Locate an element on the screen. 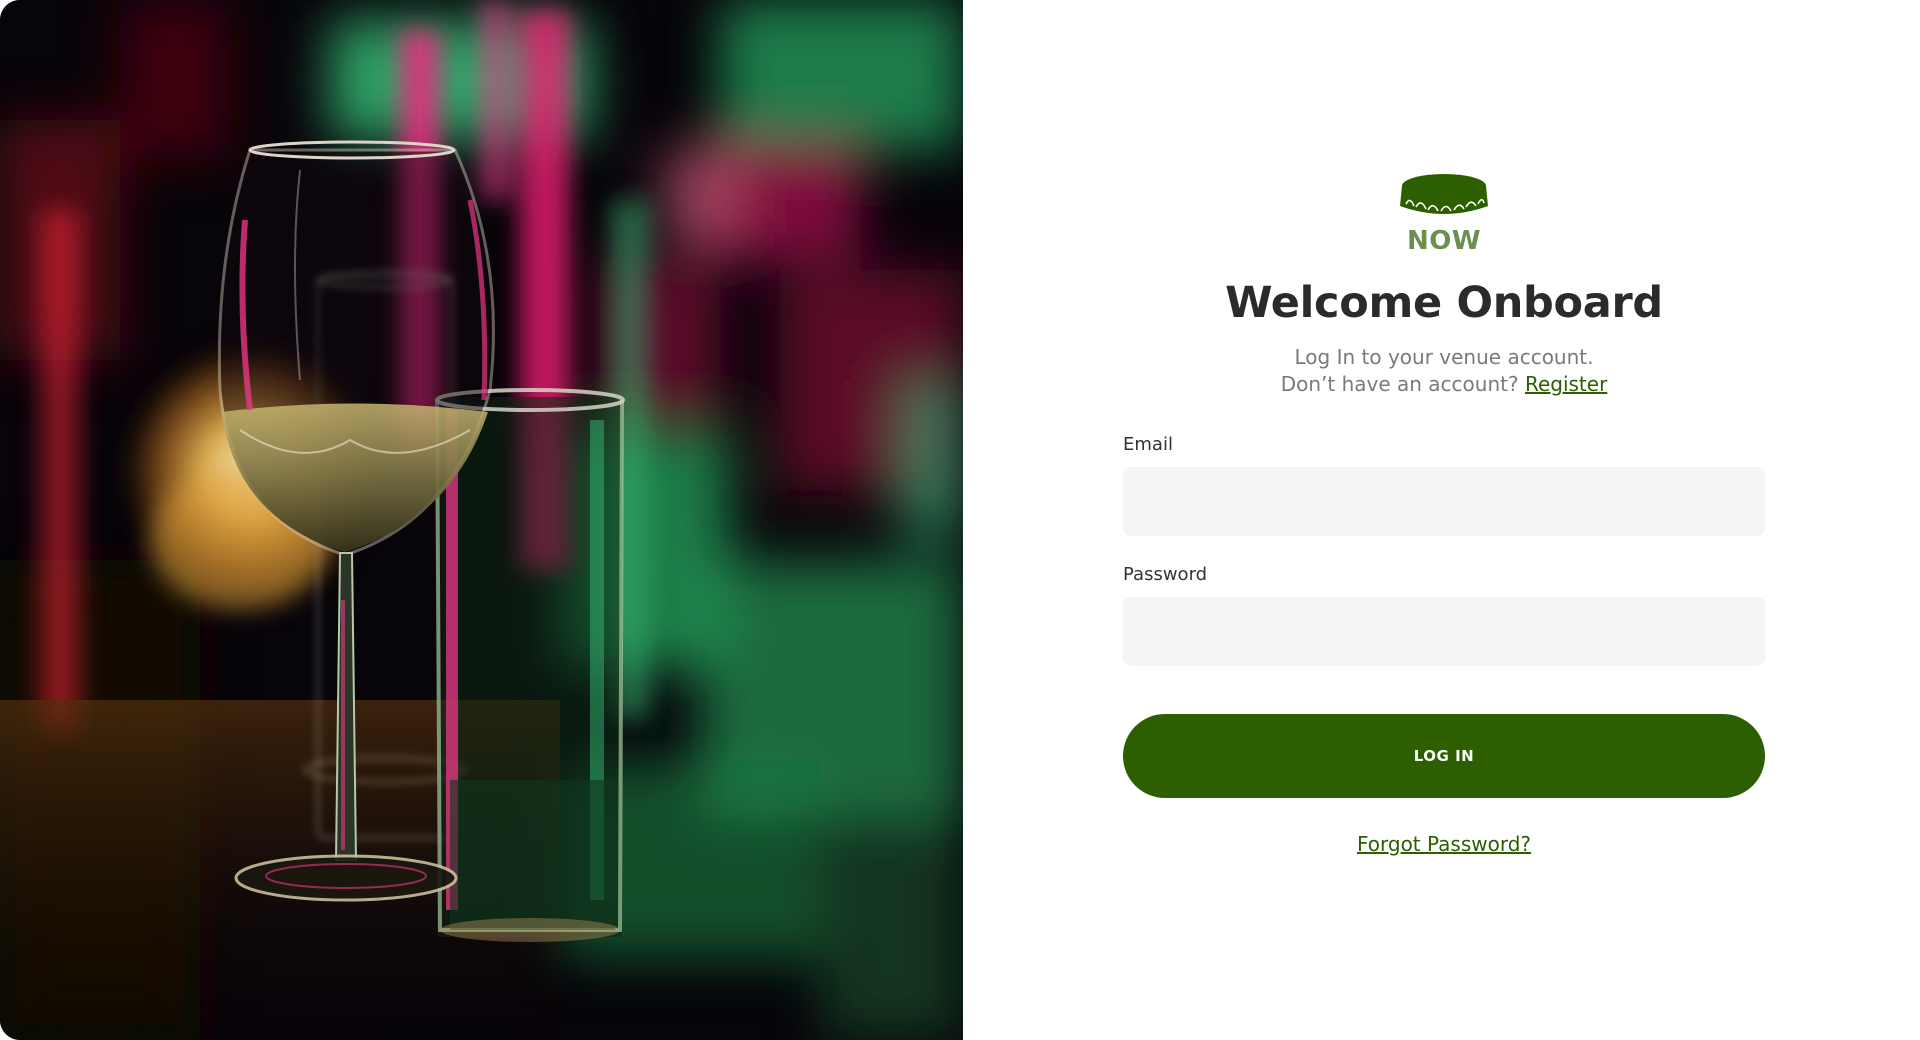 The height and width of the screenshot is (1040, 1920). brand-logo: NOW is located at coordinates (1444, 213).